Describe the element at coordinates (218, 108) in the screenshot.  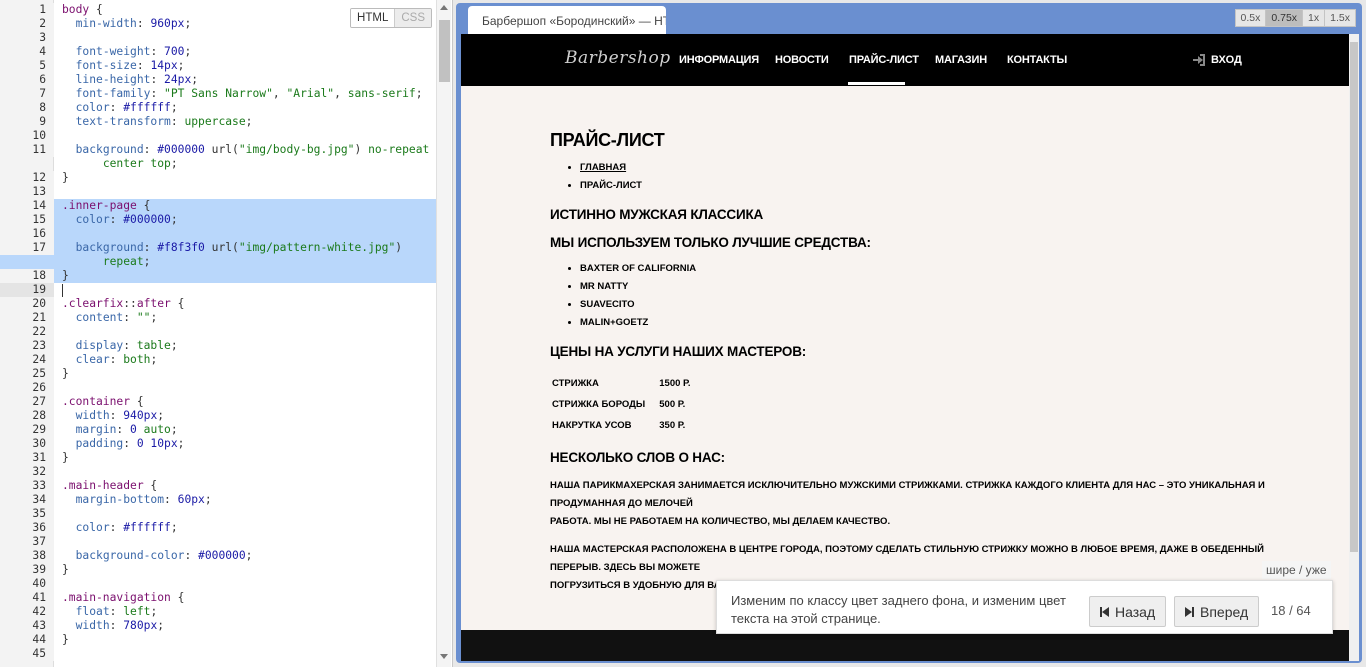
I see `code-line: 8 color: #ffffff;` at that location.